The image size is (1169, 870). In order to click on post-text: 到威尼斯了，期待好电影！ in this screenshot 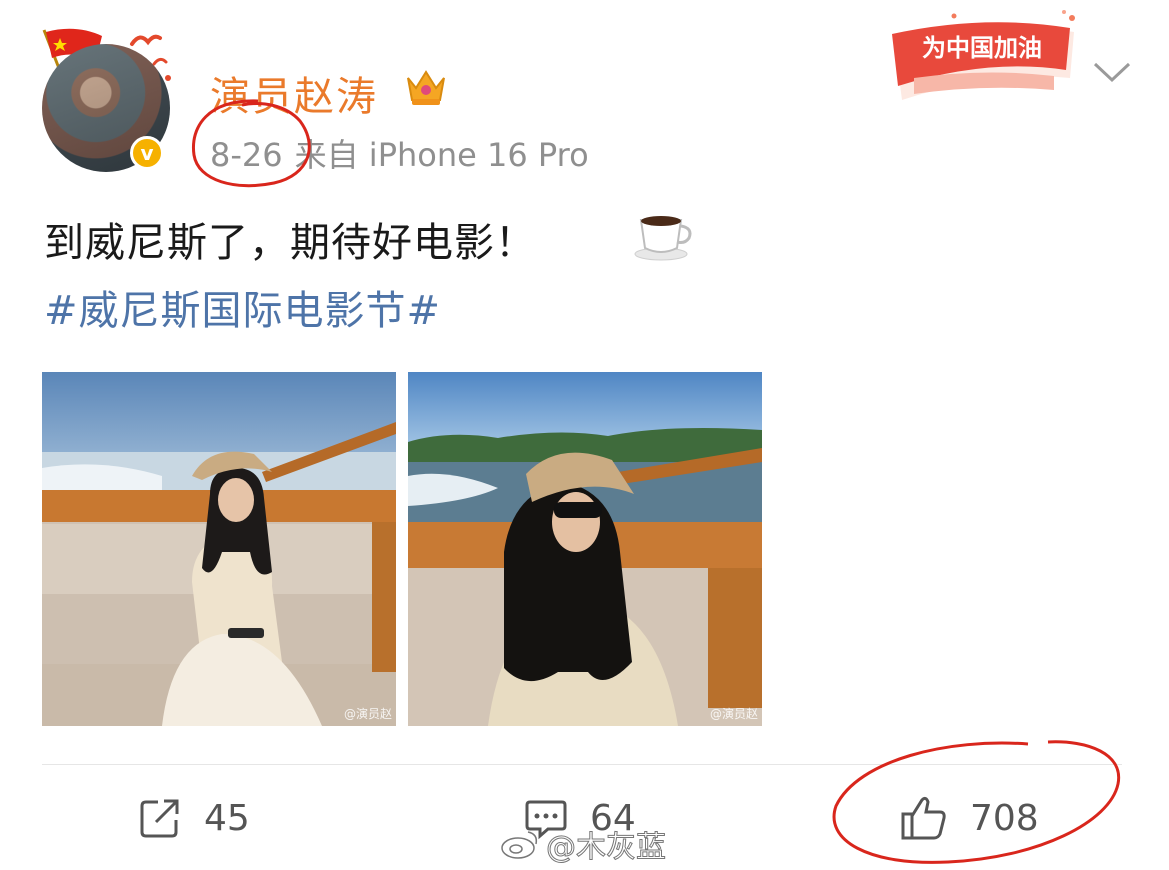, I will do `click(290, 243)`.